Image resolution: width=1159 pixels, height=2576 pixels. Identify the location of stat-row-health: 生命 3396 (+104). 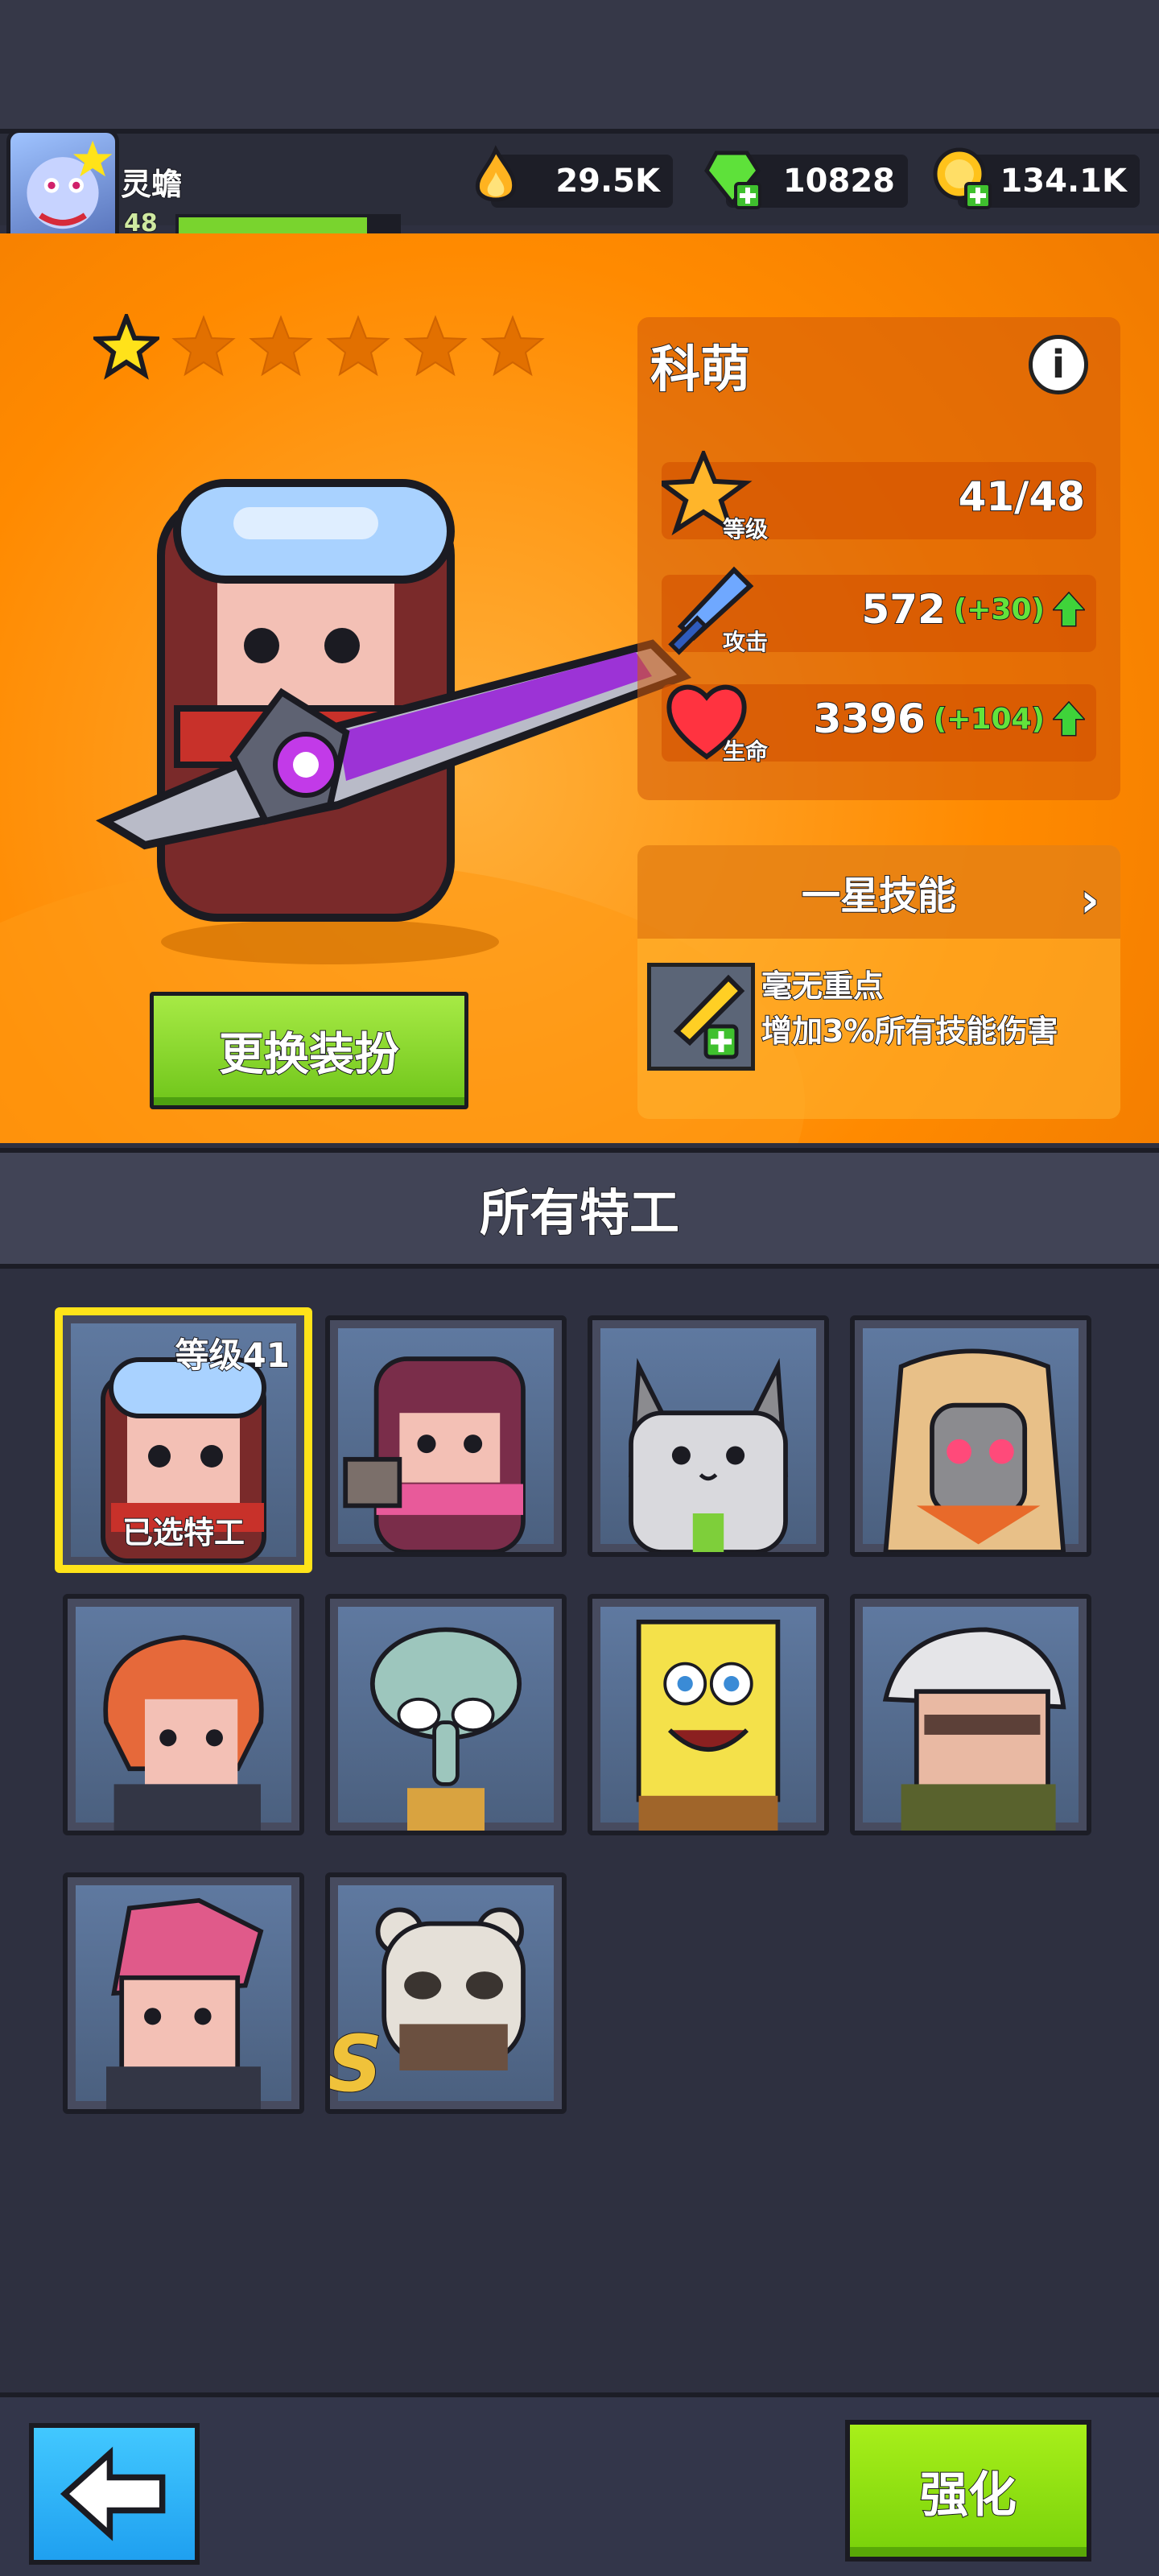
(879, 725).